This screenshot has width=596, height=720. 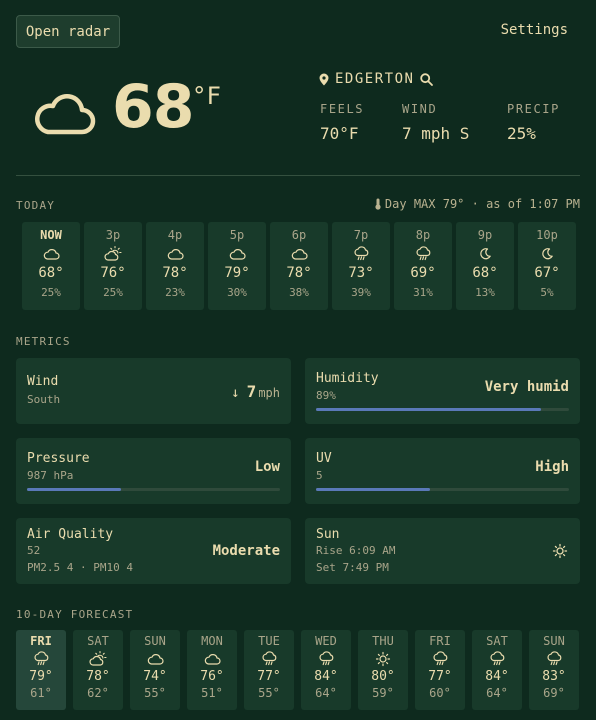 I want to click on uv-value: 5, so click(x=319, y=475).